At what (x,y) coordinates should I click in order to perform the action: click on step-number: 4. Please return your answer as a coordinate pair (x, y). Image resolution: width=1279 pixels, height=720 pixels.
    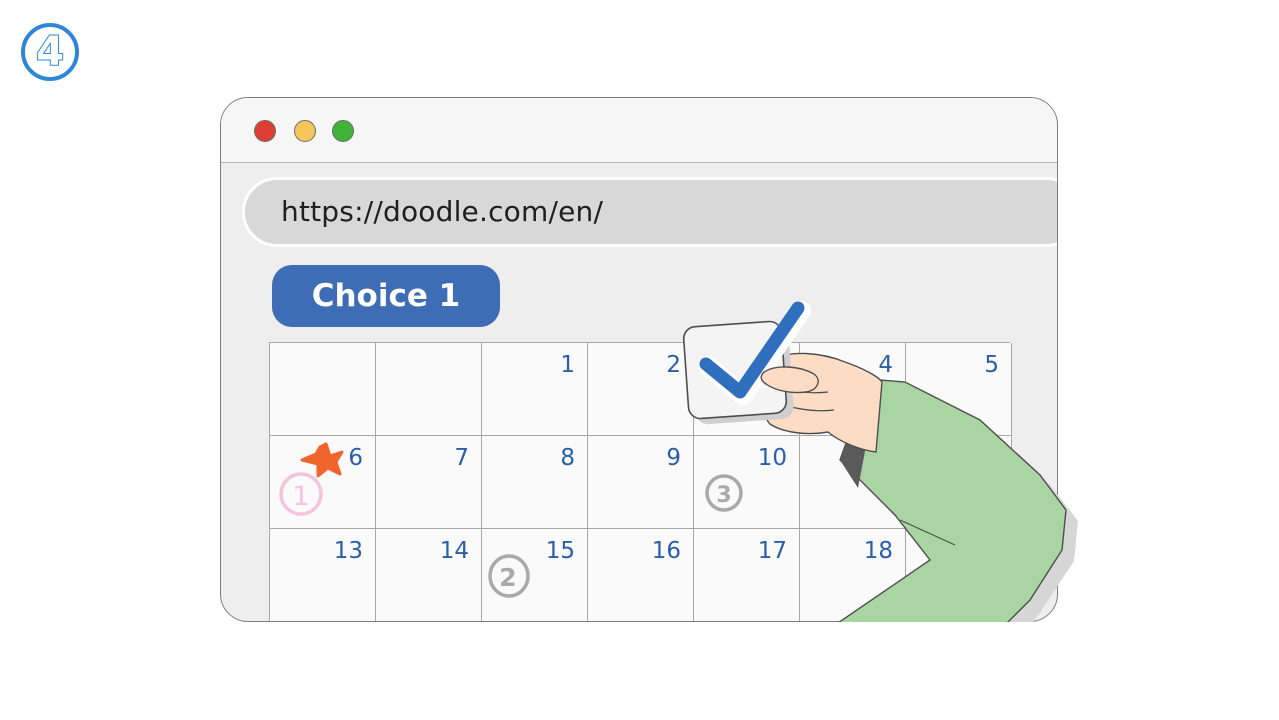
    Looking at the image, I should click on (50, 52).